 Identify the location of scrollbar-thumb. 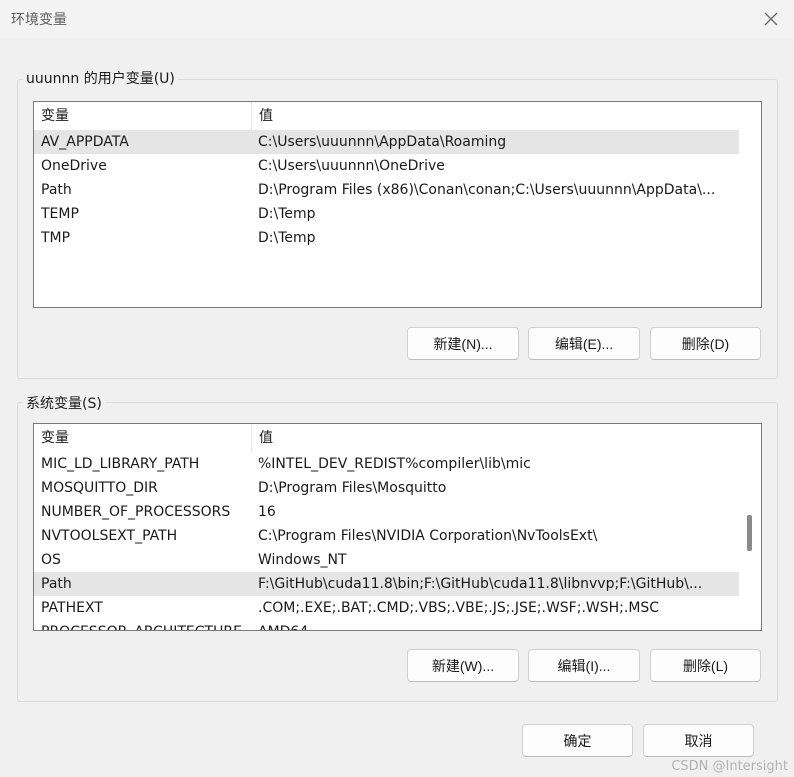
(749, 532).